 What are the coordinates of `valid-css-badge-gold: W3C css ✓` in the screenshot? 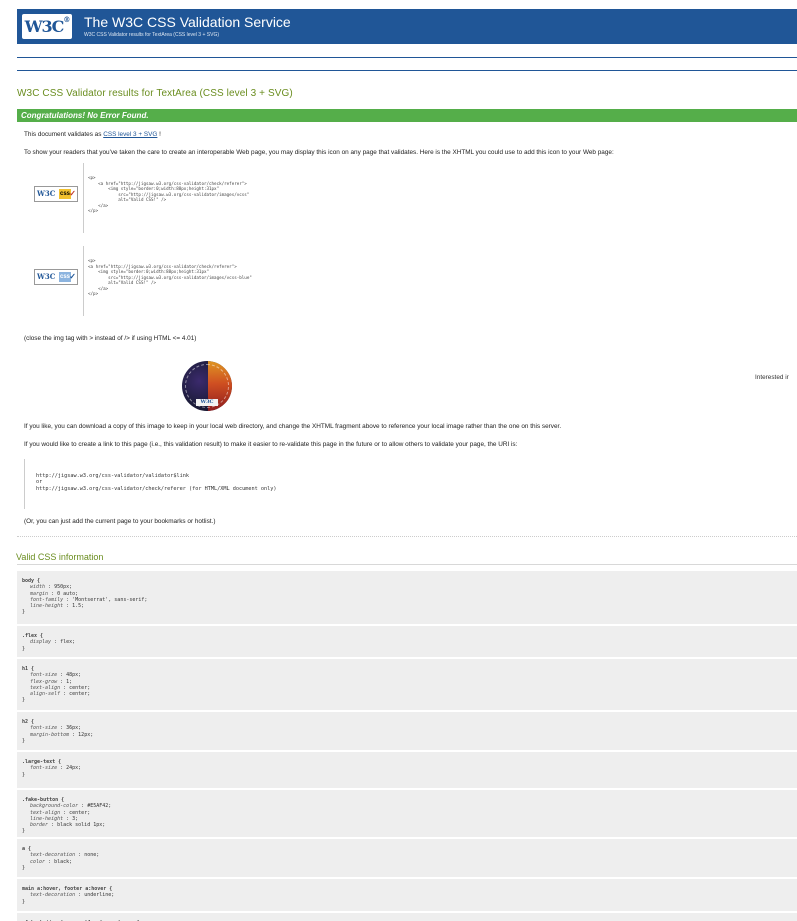 It's located at (56, 194).